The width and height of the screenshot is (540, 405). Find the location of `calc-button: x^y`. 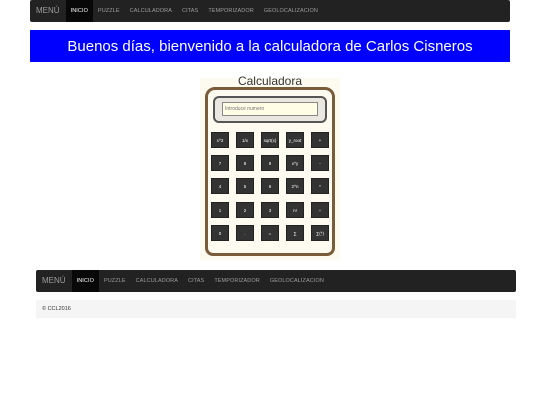

calc-button: x^y is located at coordinates (295, 163).